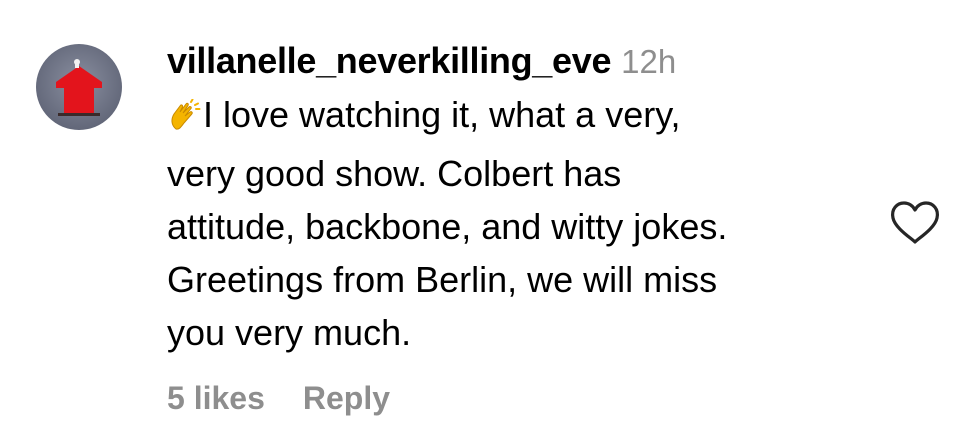 The width and height of the screenshot is (980, 433). What do you see at coordinates (648, 62) in the screenshot?
I see `comment-timestamp: 12h` at bounding box center [648, 62].